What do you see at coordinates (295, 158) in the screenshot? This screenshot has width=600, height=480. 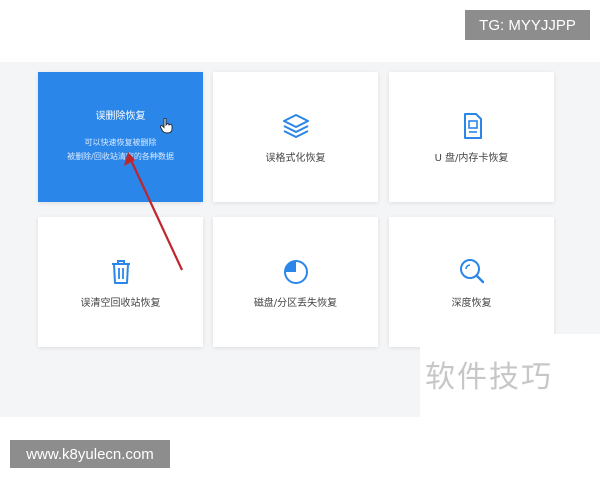 I see `option-label: 误格式化恢复` at bounding box center [295, 158].